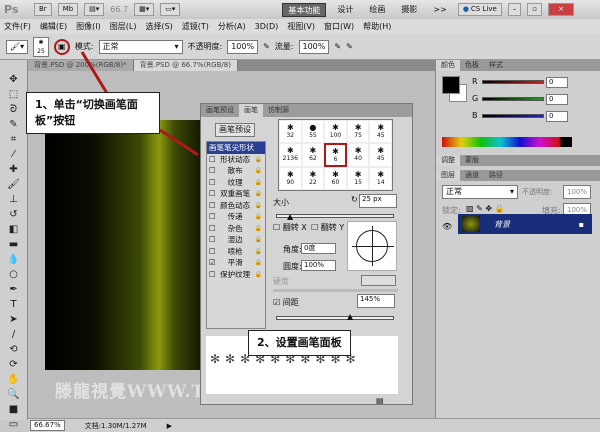 The height and width of the screenshot is (432, 600). Describe the element at coordinates (451, 85) in the screenshot. I see `foreground-color` at that location.